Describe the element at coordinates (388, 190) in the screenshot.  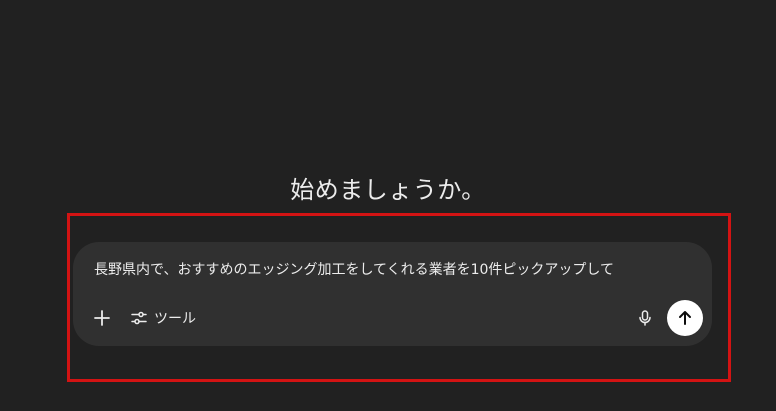
I see `greeting-heading: 始めましょうか。` at that location.